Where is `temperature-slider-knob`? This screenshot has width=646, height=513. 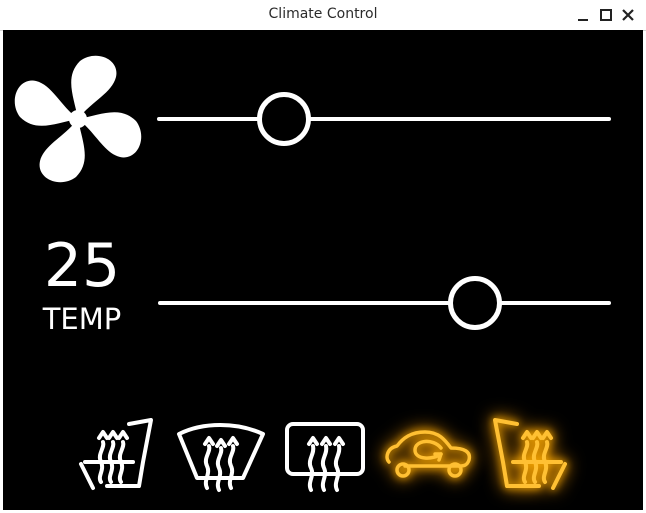 temperature-slider-knob is located at coordinates (475, 303).